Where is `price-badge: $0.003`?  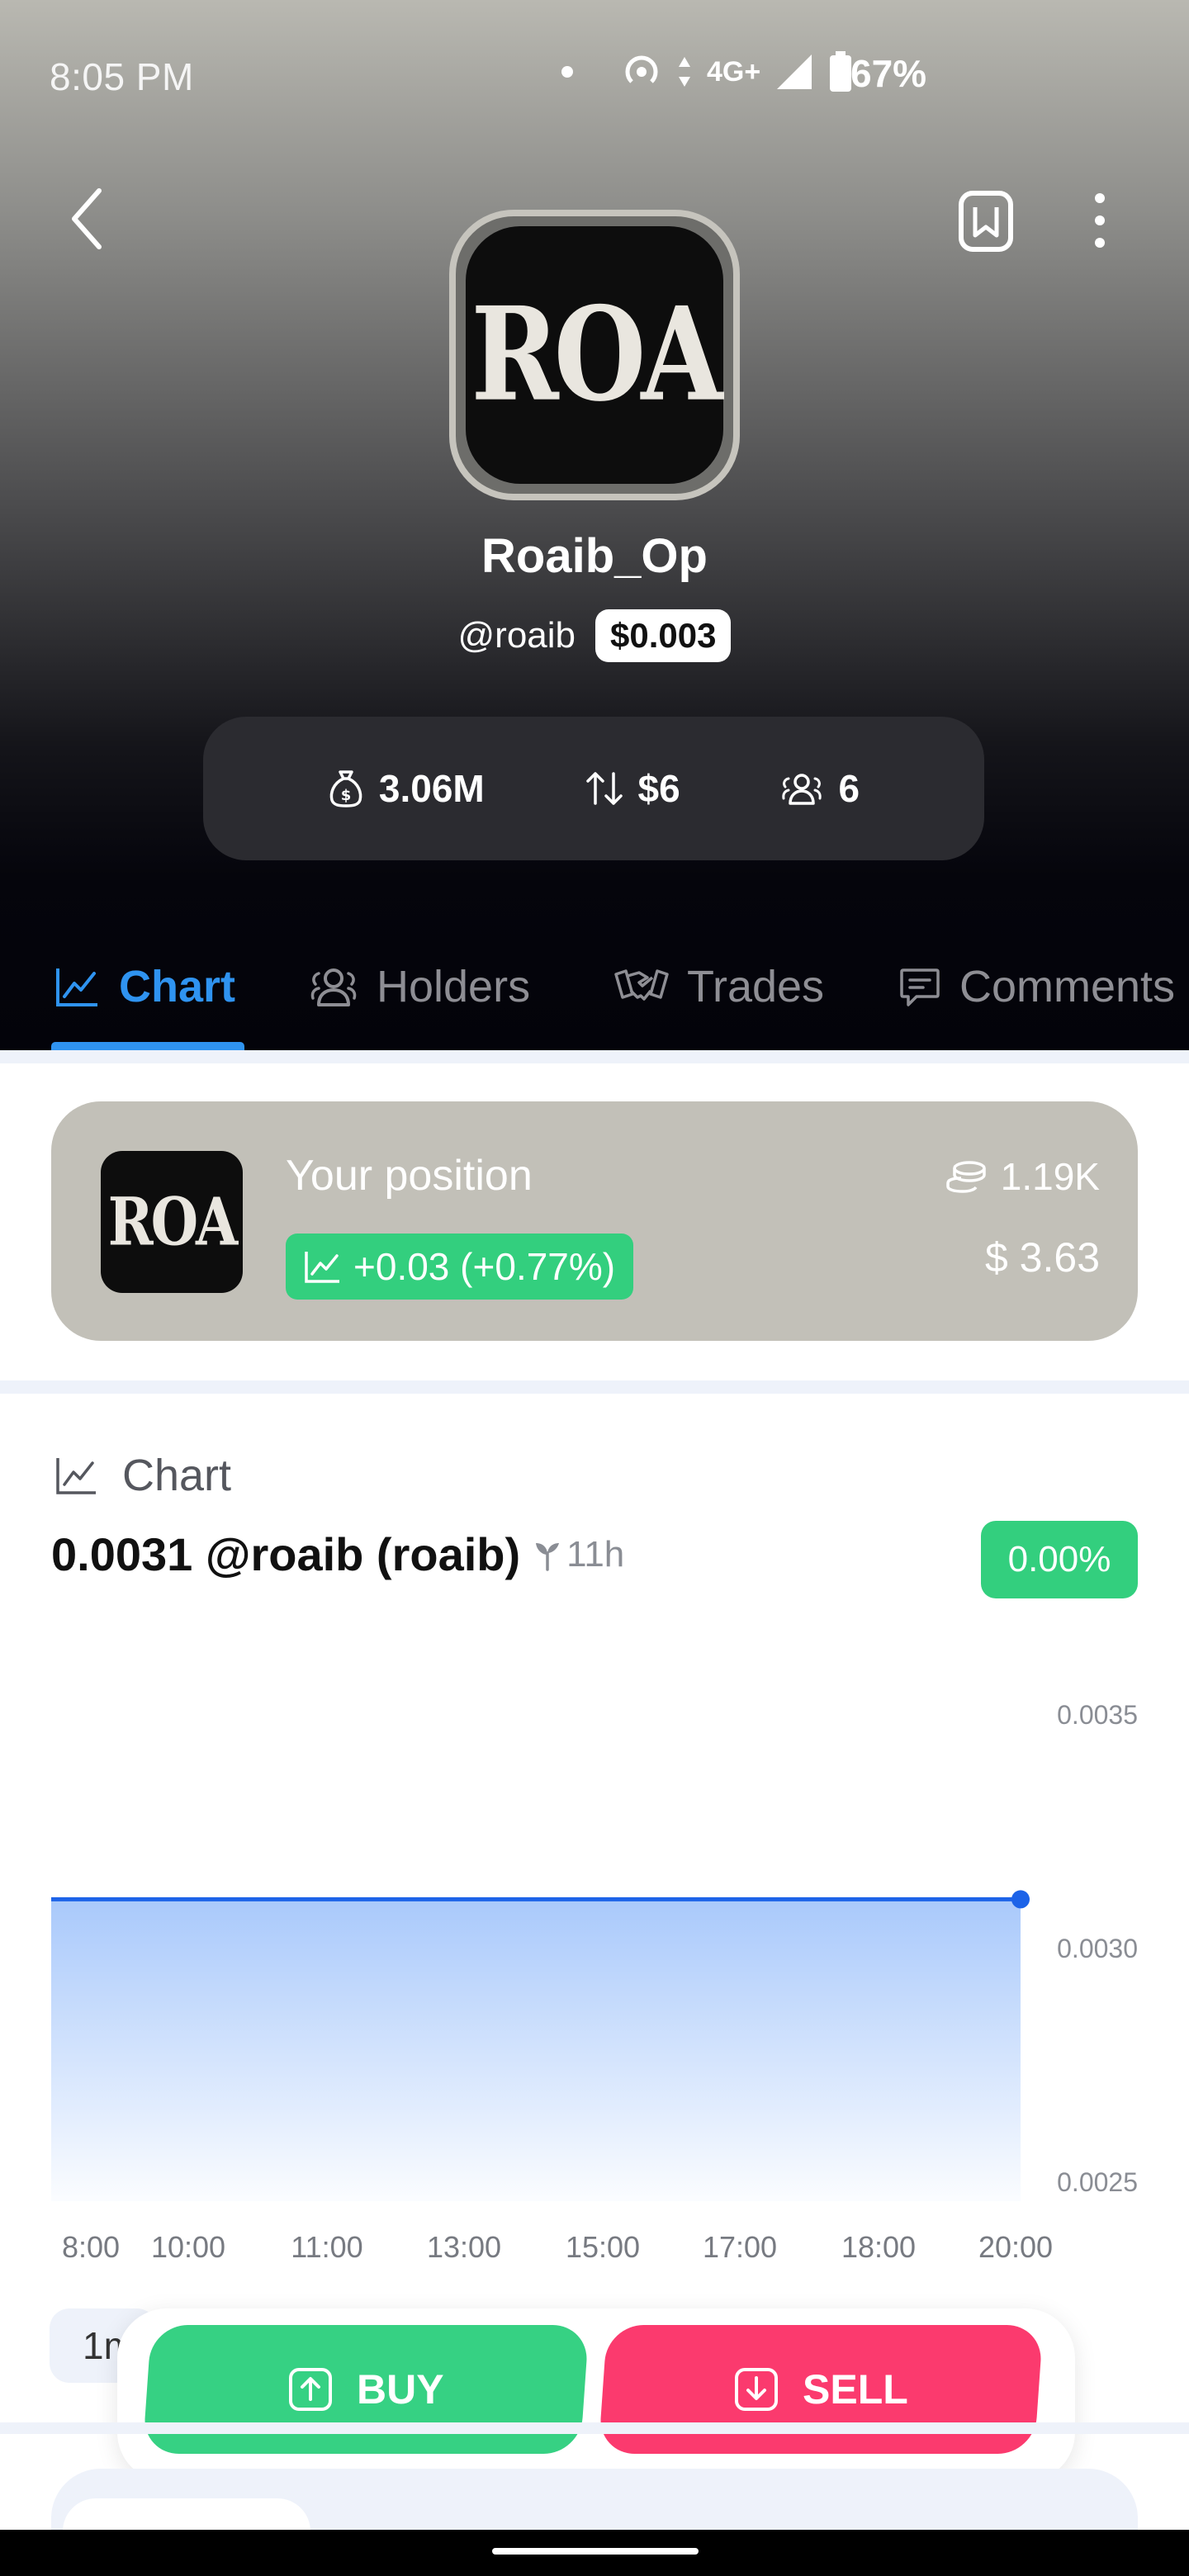 price-badge: $0.003 is located at coordinates (663, 635).